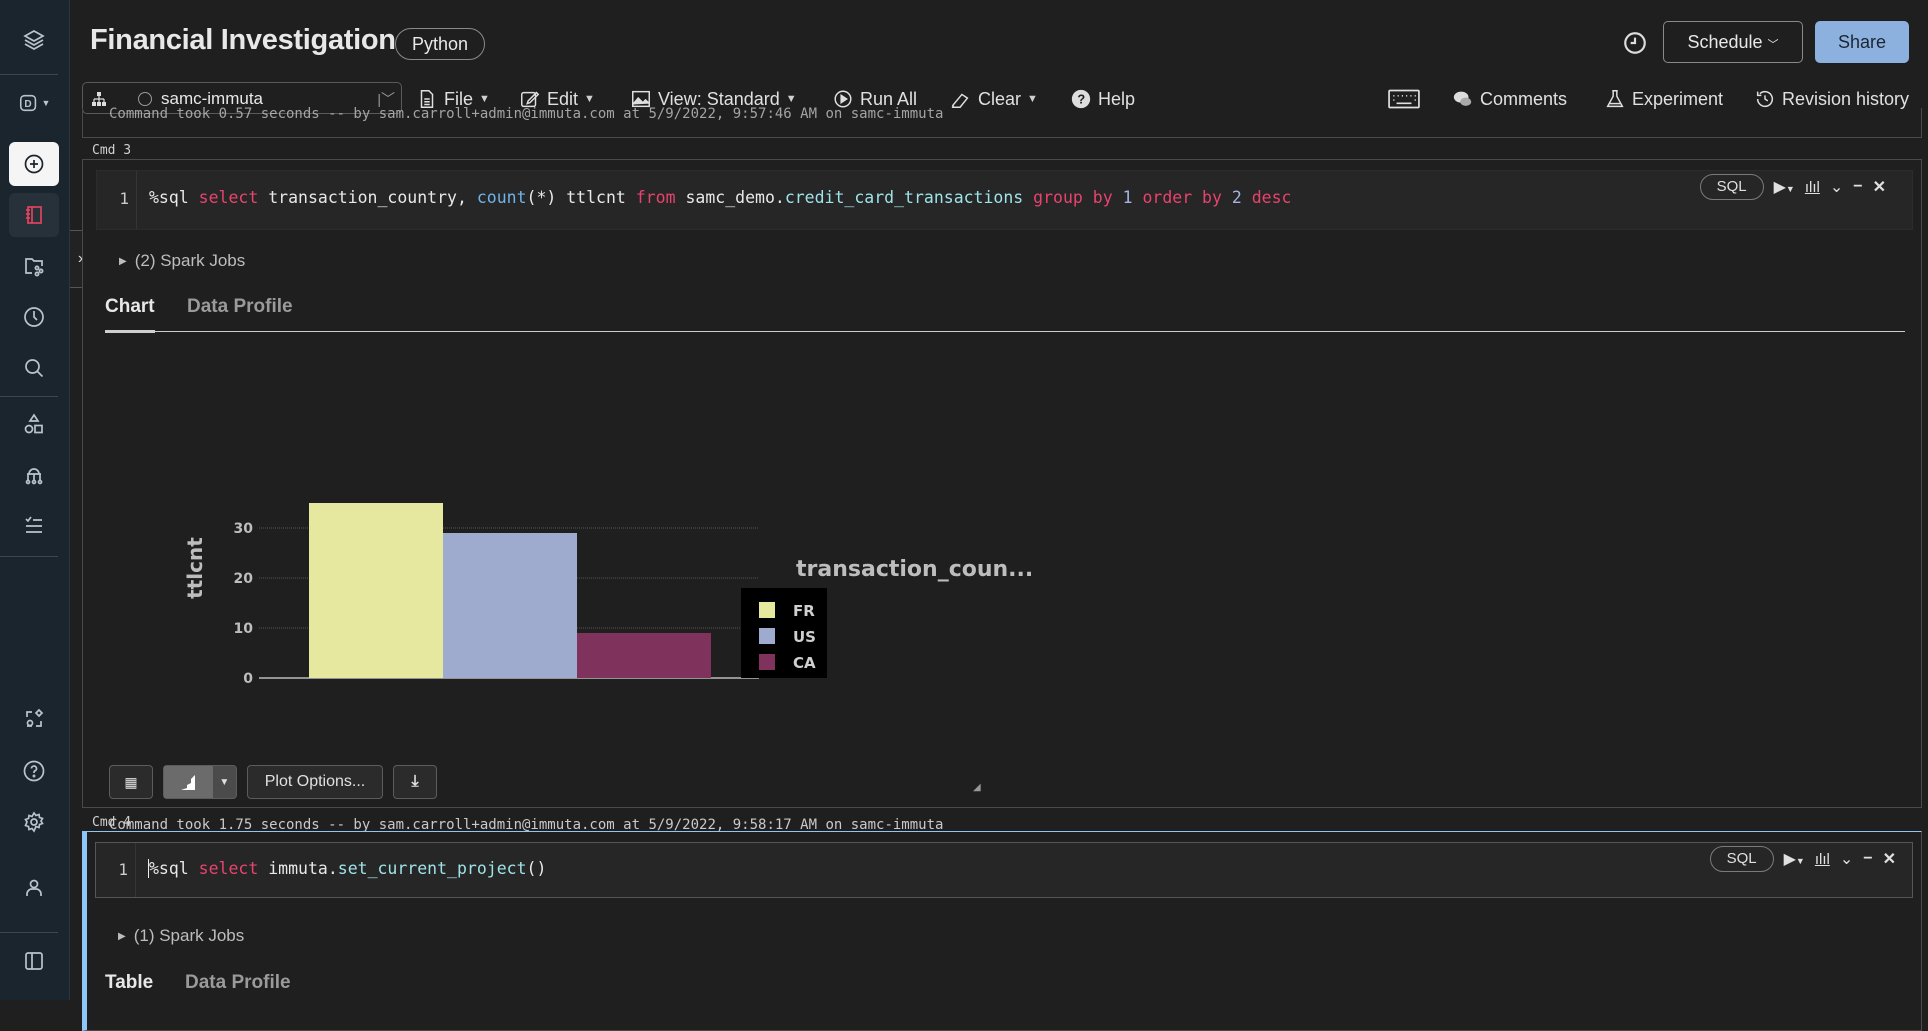  I want to click on create-icon, so click(34, 164).